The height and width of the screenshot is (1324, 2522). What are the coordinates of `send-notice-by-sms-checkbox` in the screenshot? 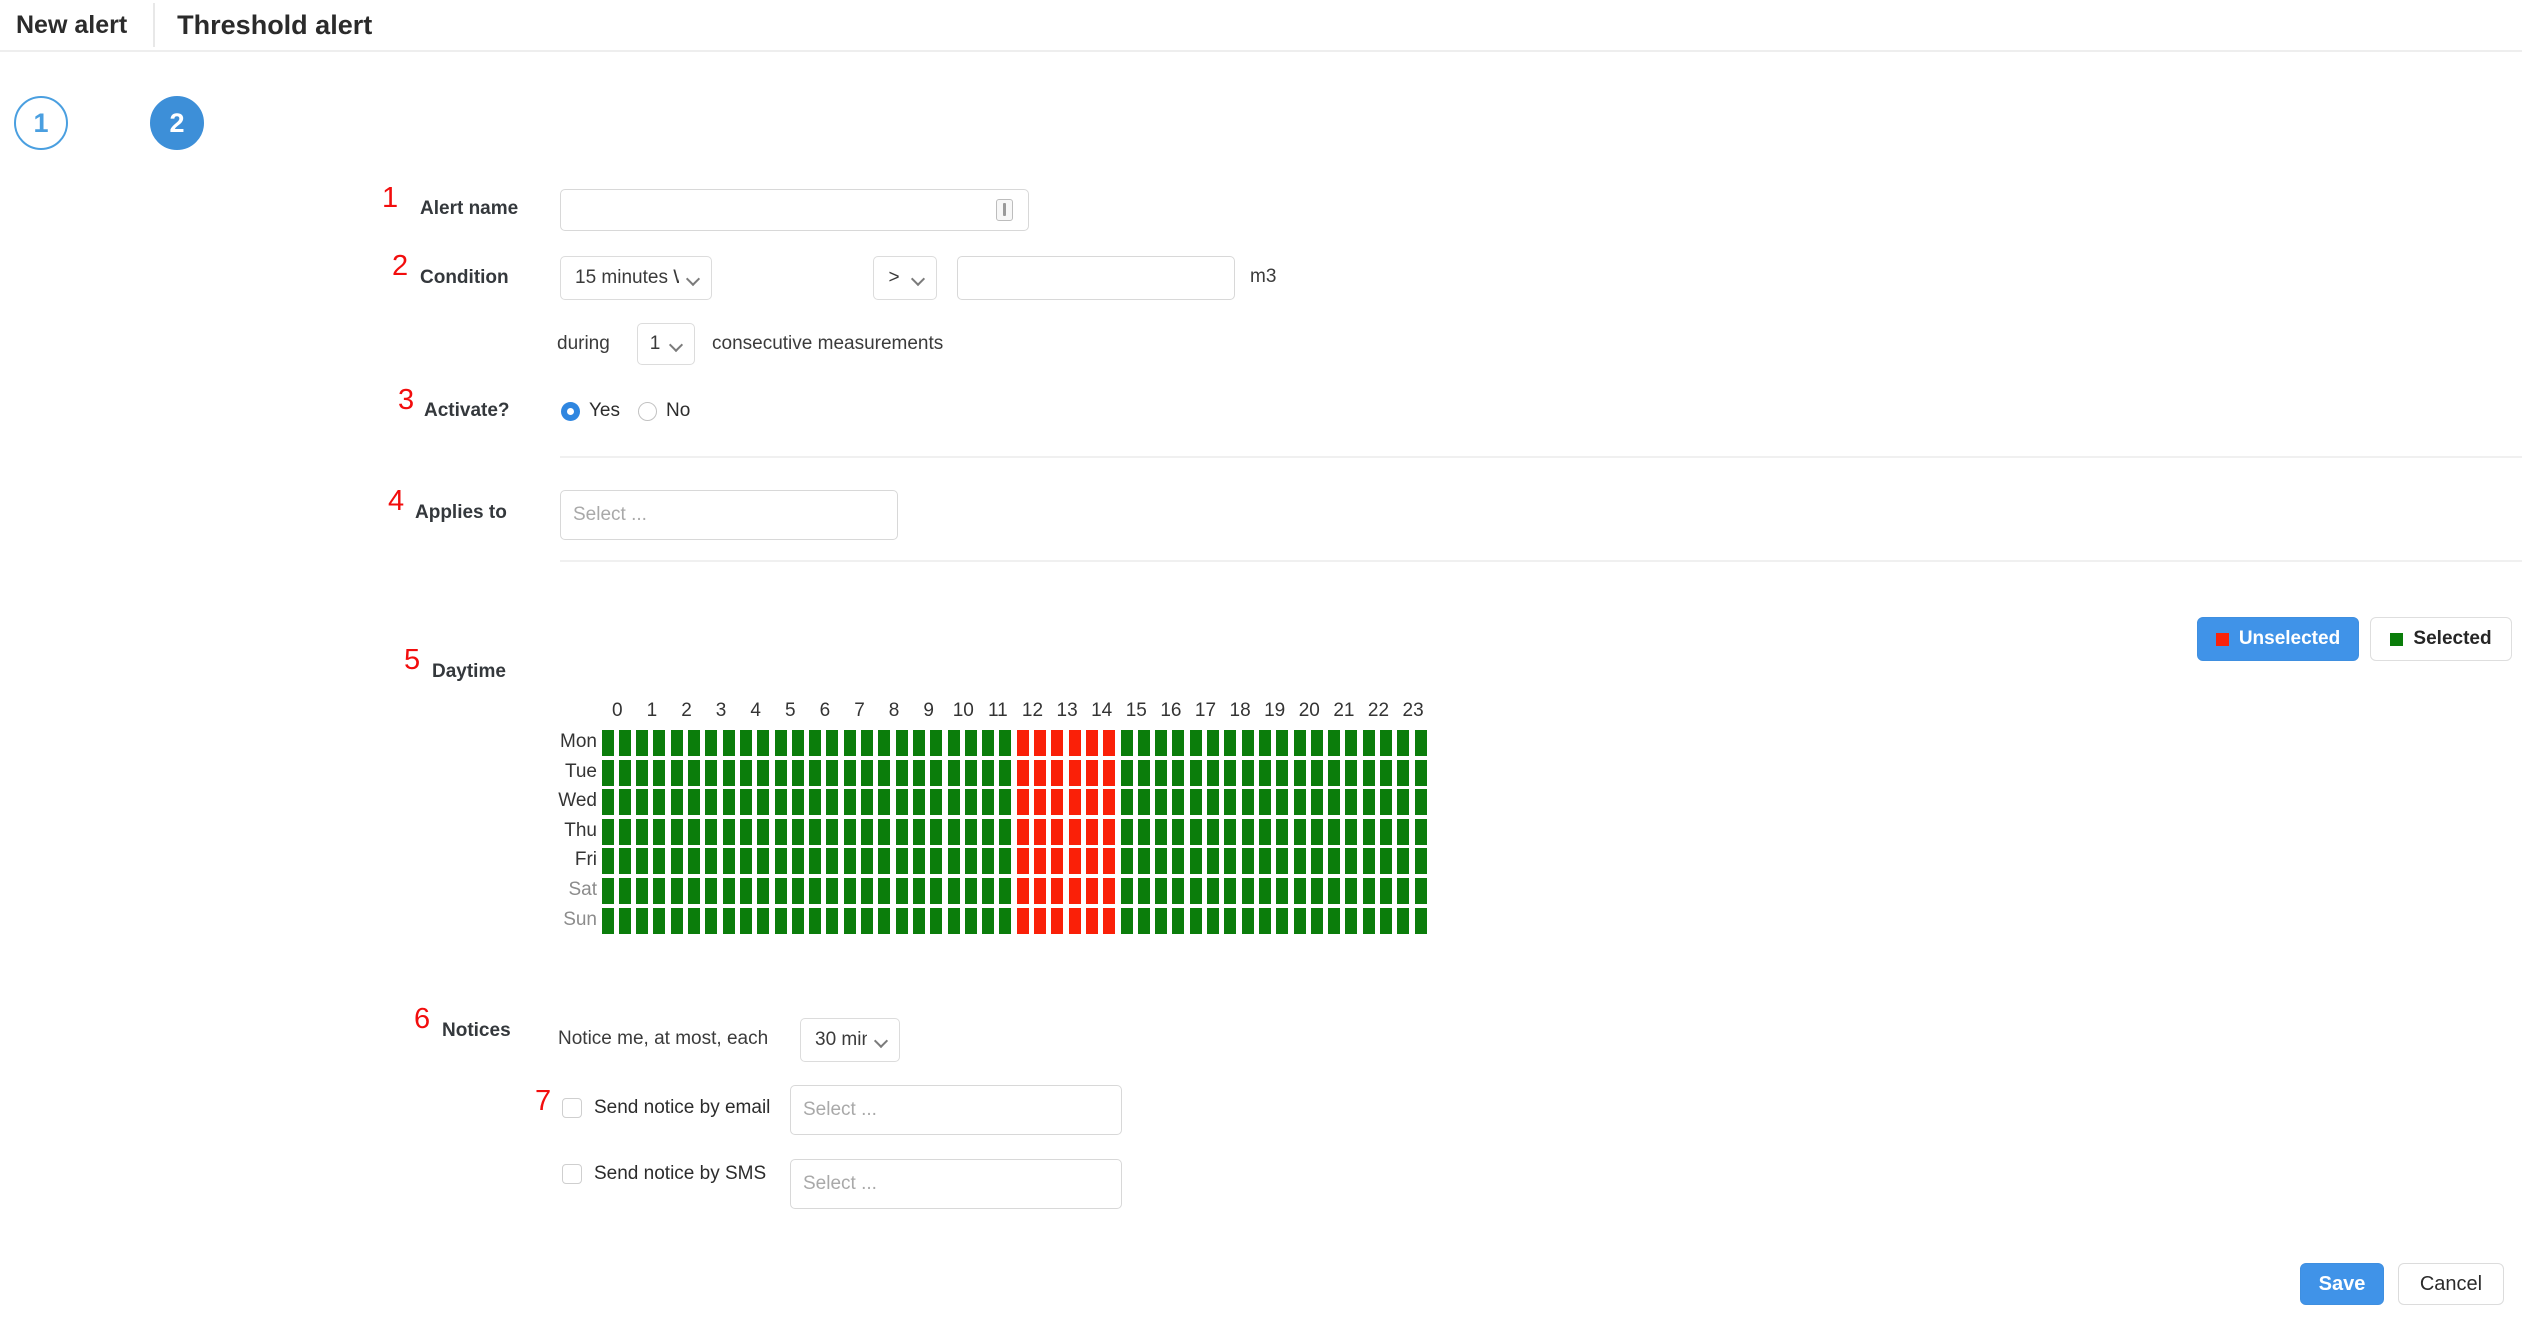 It's located at (572, 1174).